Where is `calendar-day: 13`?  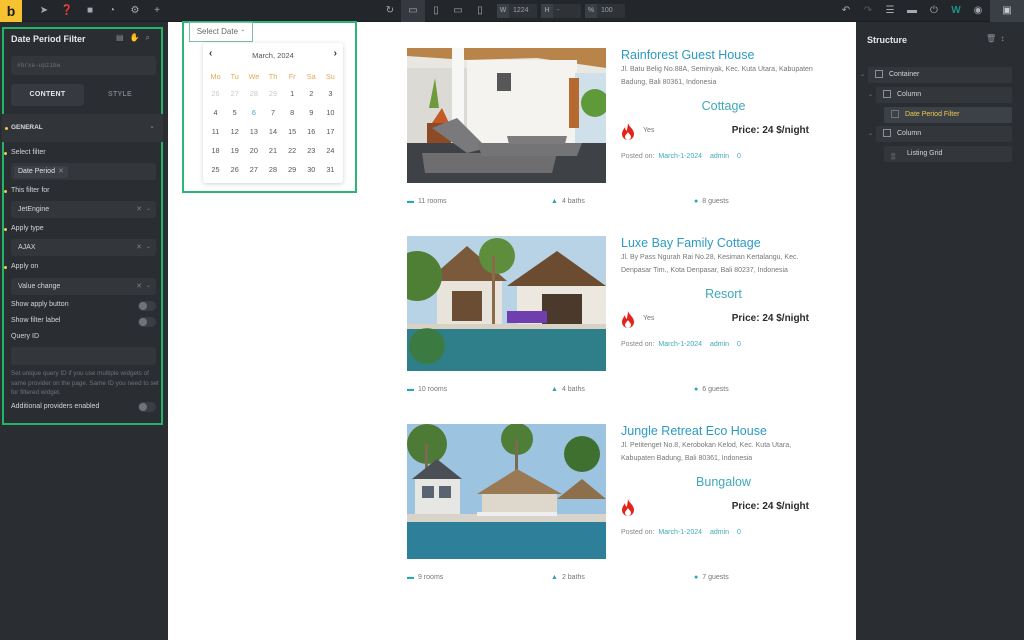 calendar-day: 13 is located at coordinates (253, 131).